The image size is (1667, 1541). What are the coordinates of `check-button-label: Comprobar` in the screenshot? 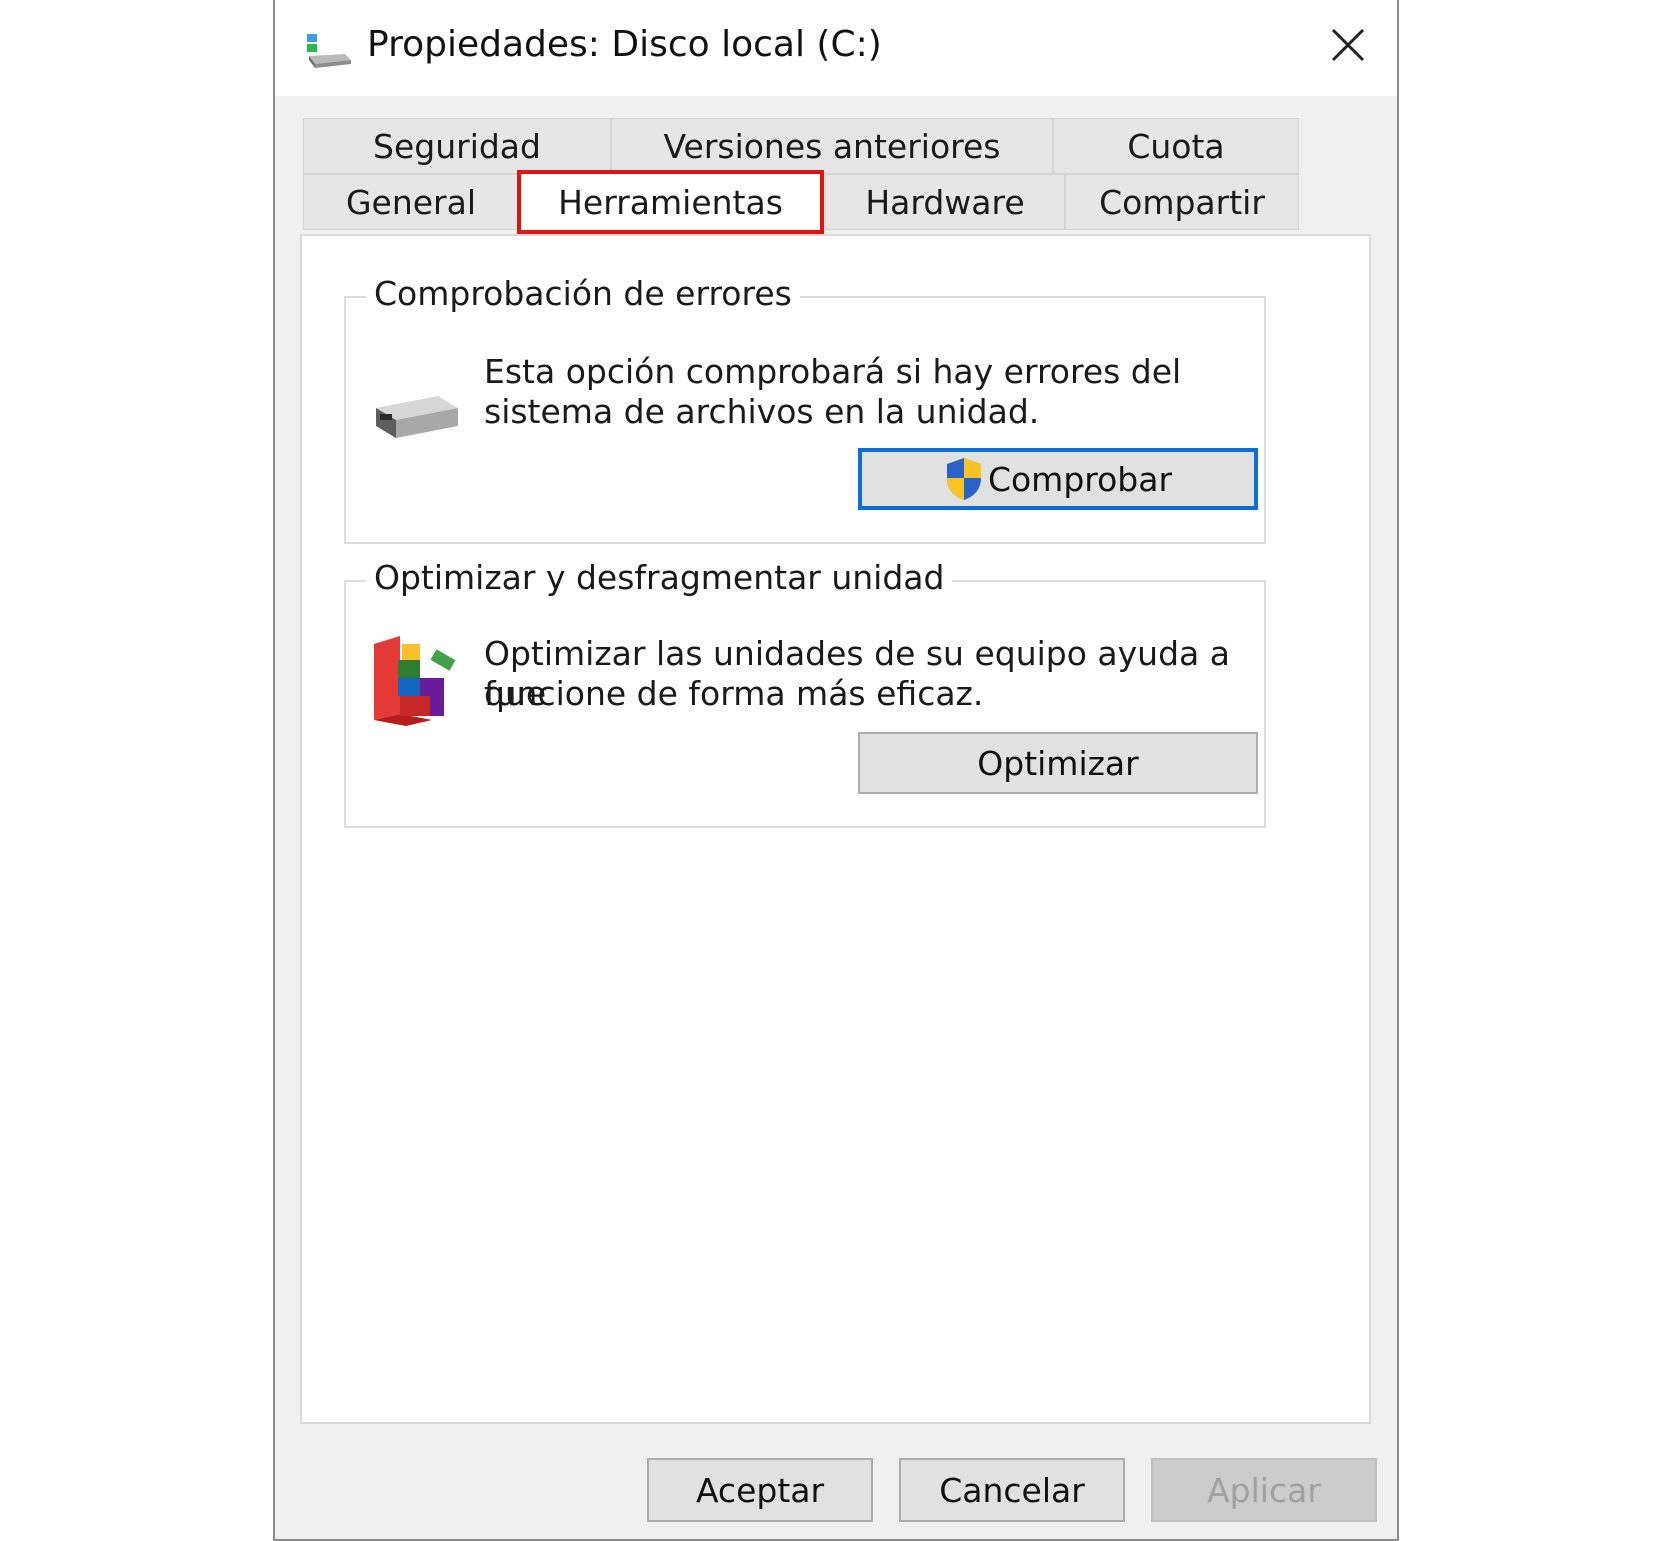 It's located at (1080, 479).